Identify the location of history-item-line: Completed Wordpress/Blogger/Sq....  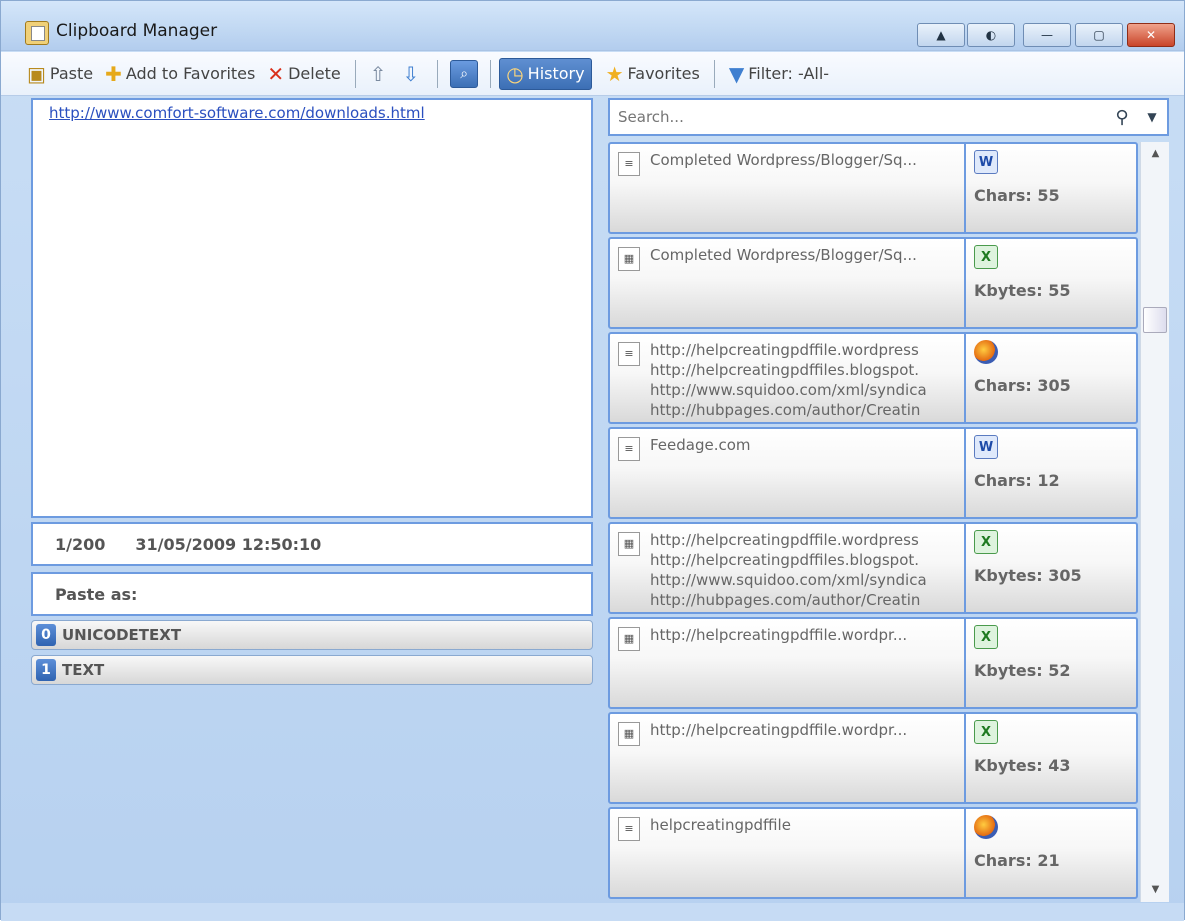
(783, 255).